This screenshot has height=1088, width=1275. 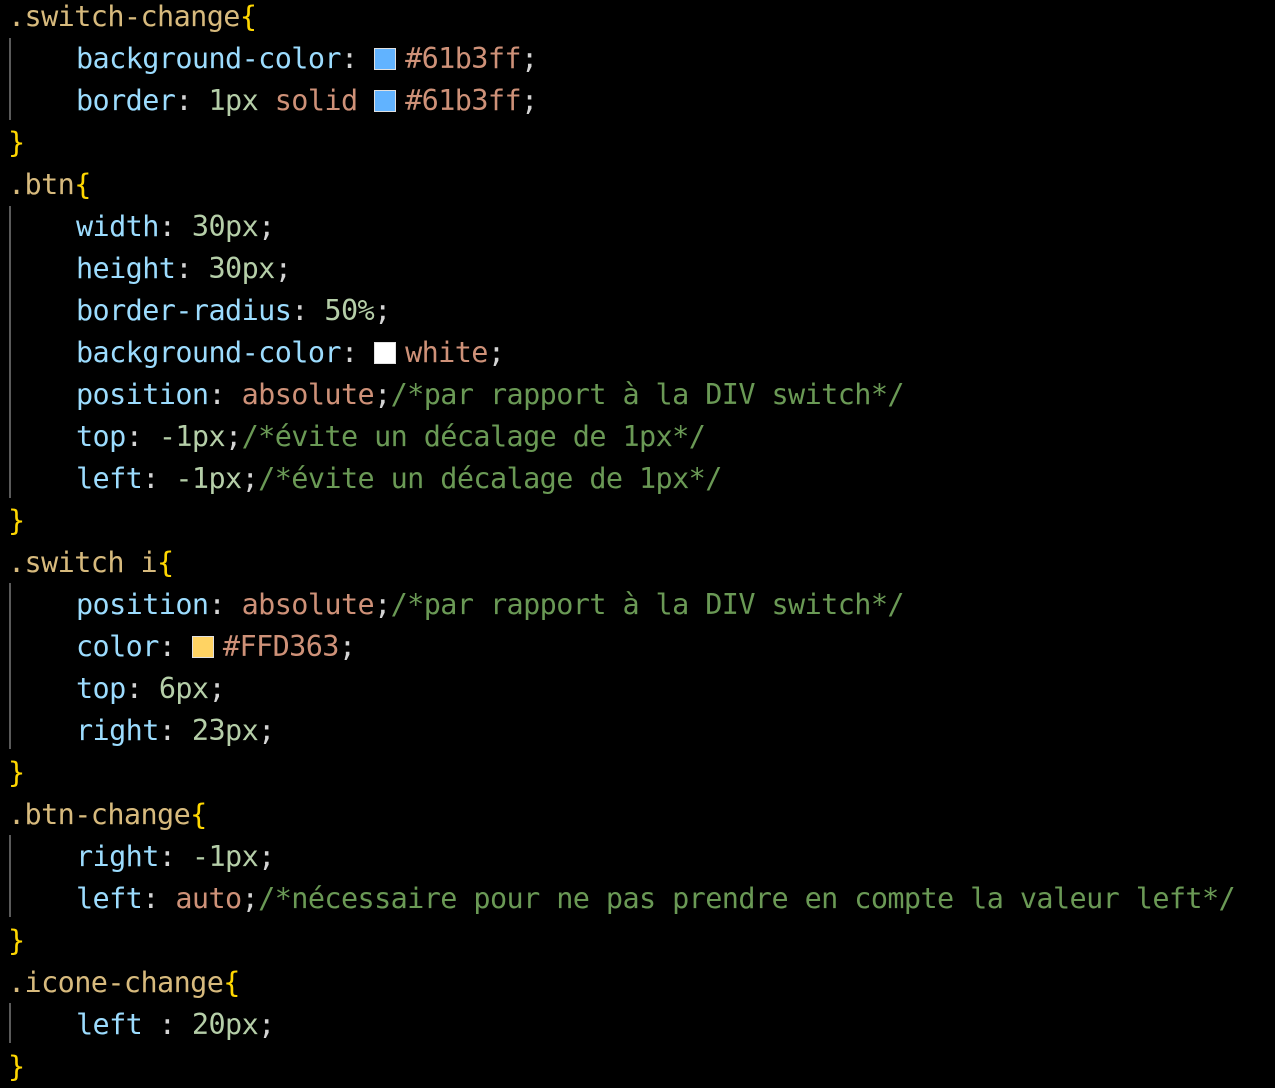 I want to click on code-line: background-color: white;, so click(x=290, y=353).